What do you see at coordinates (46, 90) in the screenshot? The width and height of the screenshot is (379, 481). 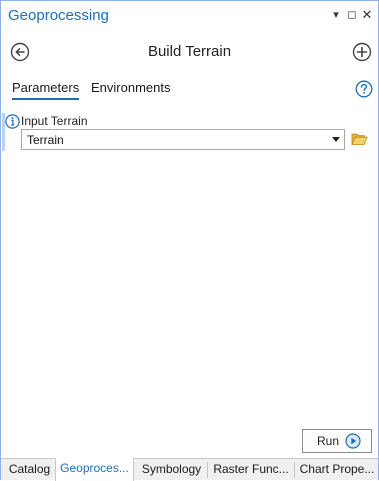 I see `tab-parameters: Parameters` at bounding box center [46, 90].